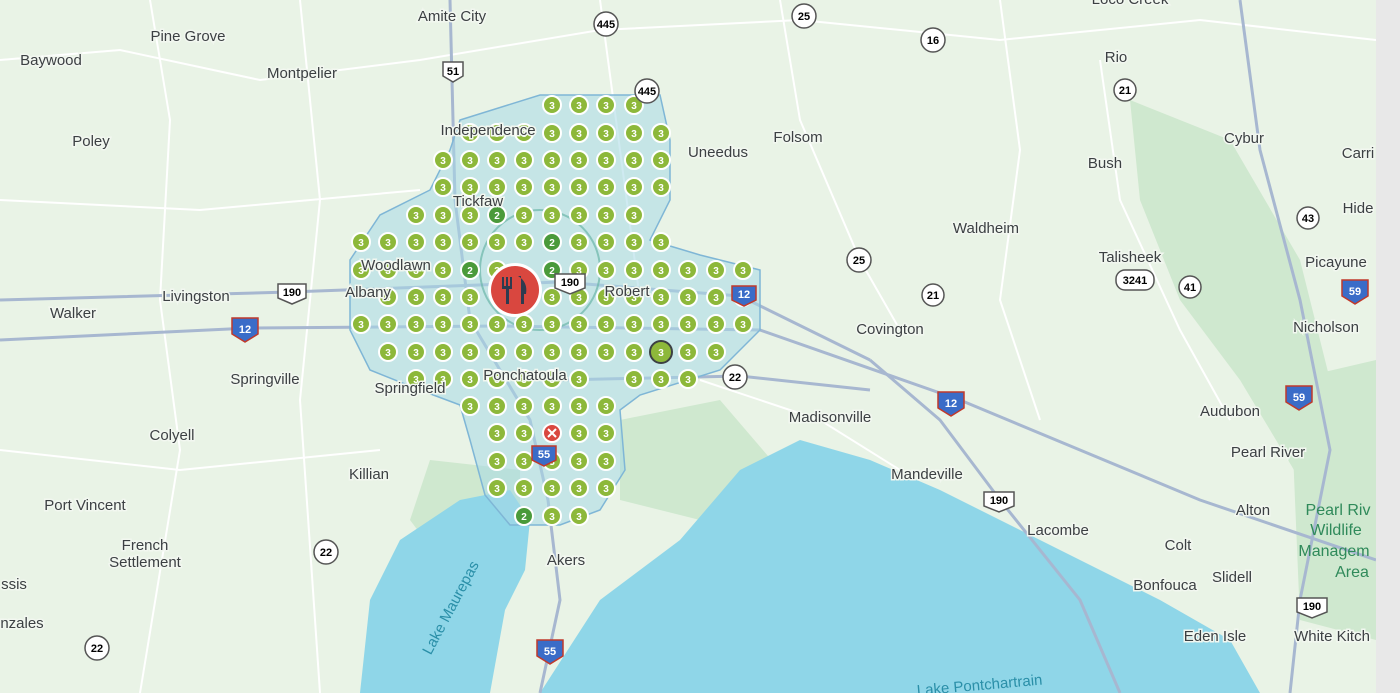 This screenshot has height=693, width=1400. Describe the element at coordinates (661, 352) in the screenshot. I see `grid-point-selected: 3` at that location.